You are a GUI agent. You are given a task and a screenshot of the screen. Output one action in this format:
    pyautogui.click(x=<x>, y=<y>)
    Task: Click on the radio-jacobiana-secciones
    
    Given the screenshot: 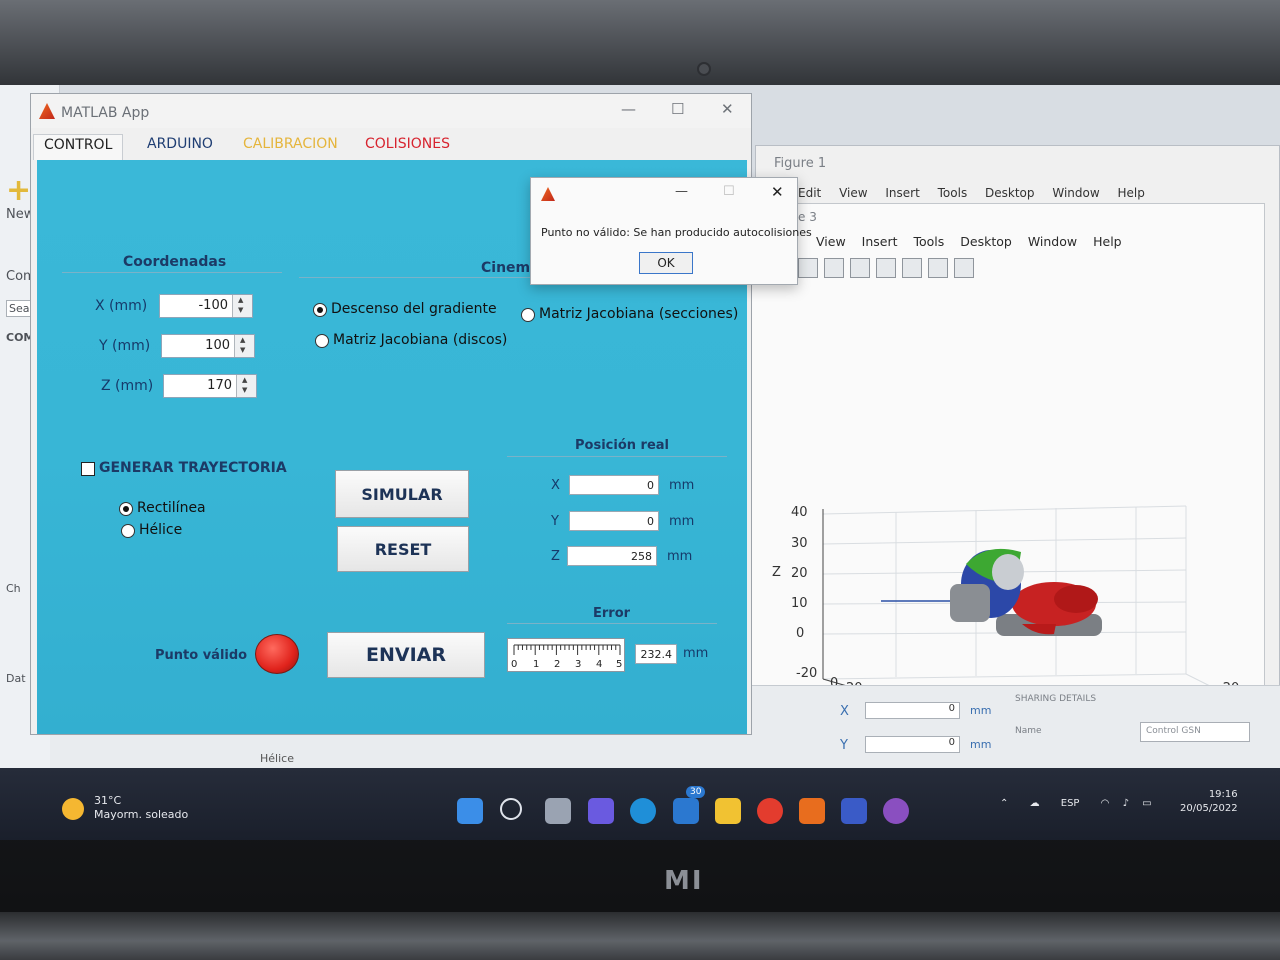 What is the action you would take?
    pyautogui.click(x=528, y=315)
    